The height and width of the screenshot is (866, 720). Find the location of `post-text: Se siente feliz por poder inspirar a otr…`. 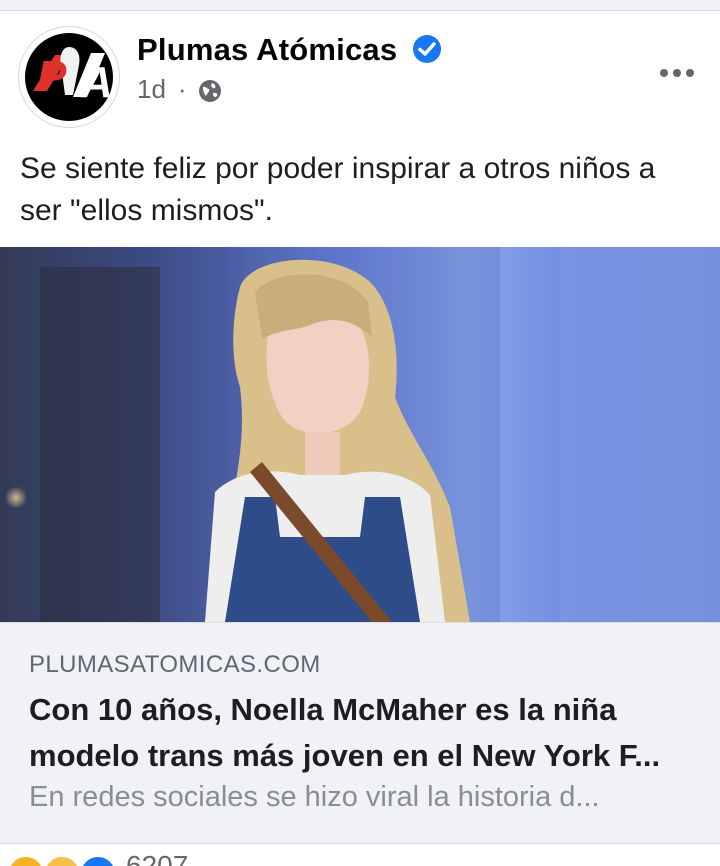

post-text: Se siente feliz por poder inspirar a otr… is located at coordinates (338, 189).